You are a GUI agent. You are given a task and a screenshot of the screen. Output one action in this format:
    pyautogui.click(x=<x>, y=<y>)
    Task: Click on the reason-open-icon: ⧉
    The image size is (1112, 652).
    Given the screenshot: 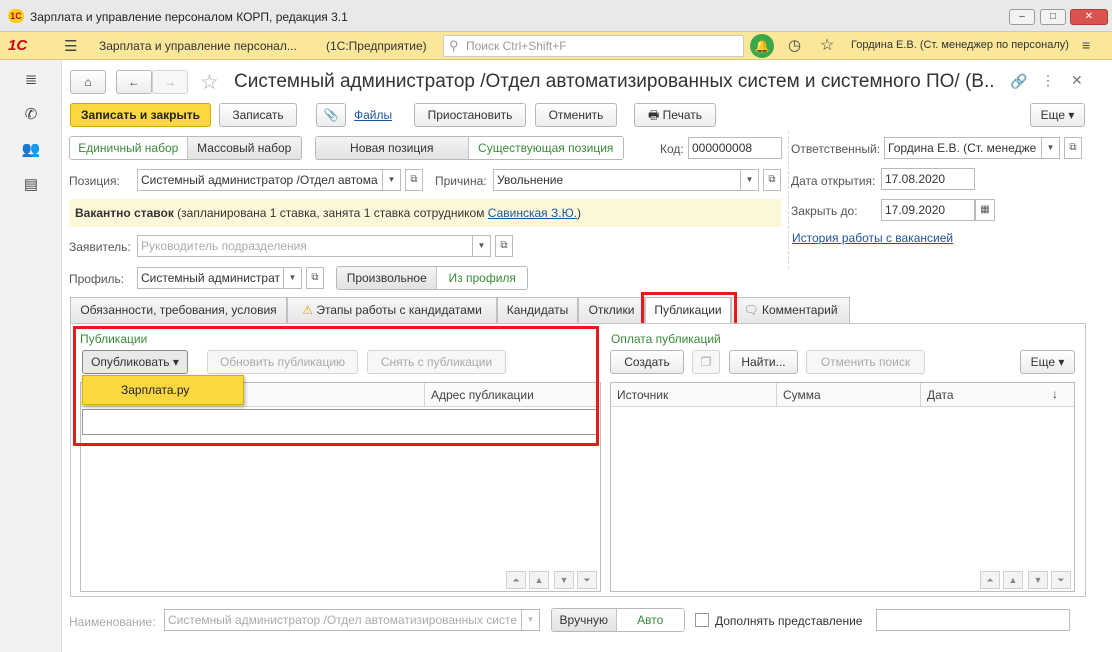 What is the action you would take?
    pyautogui.click(x=772, y=180)
    